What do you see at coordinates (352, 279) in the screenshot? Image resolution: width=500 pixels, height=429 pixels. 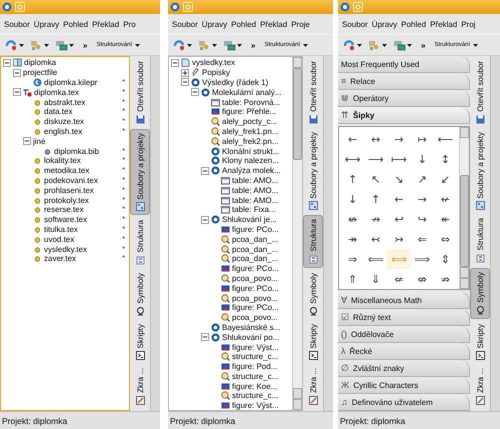 I see `symbol-item: ⇑` at bounding box center [352, 279].